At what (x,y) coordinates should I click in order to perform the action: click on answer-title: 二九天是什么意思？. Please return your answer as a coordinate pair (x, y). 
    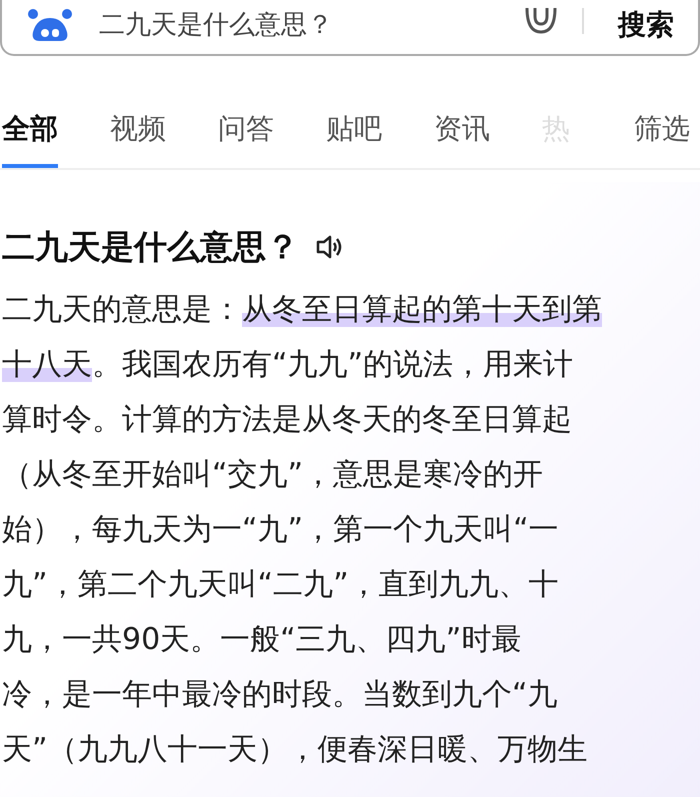
    Looking at the image, I should click on (150, 247).